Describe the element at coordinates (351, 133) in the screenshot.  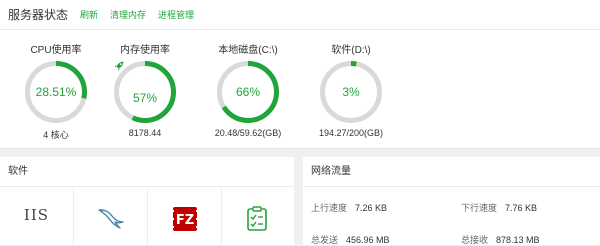
I see `d-drive-gauge-usage: 194.27/200(GB)` at that location.